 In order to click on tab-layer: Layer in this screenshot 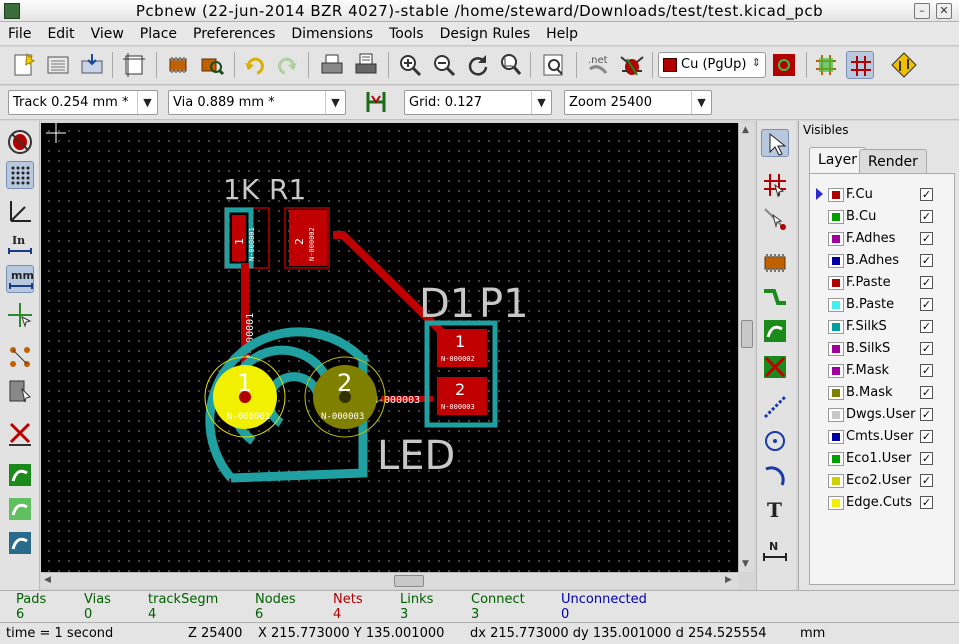, I will do `click(838, 160)`.